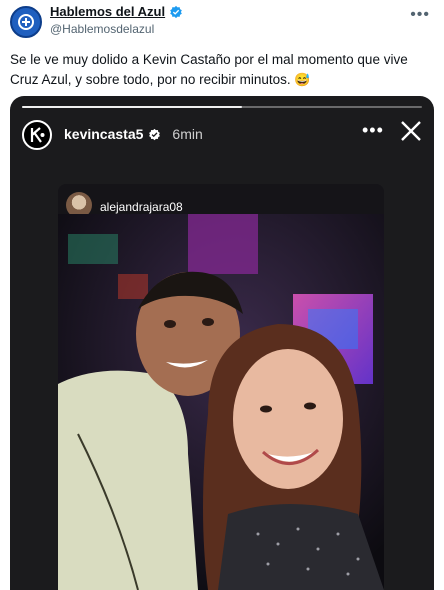  Describe the element at coordinates (302, 79) in the screenshot. I see `sweat-smile-emoji: 😅` at that location.